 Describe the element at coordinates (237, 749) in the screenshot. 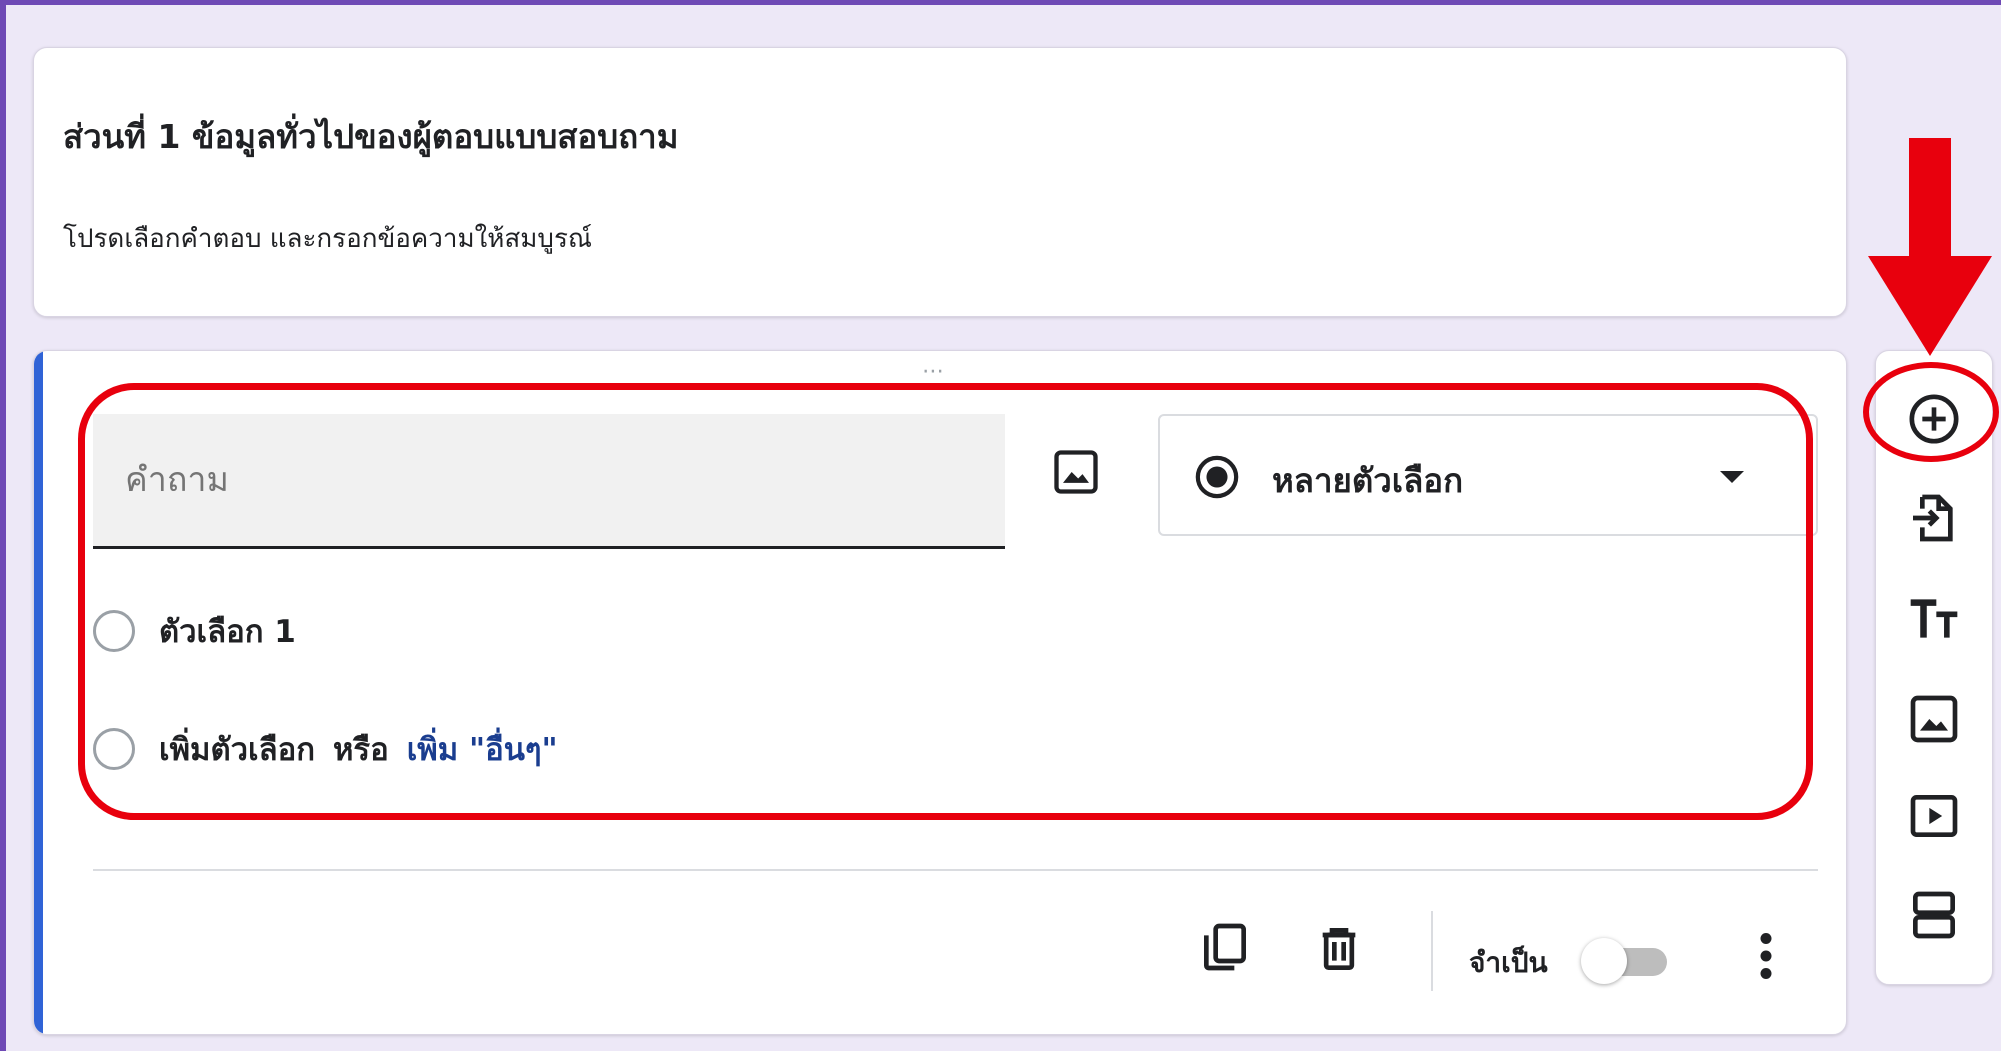

I see `add-option-link: เพิ่มตัวเลือก` at that location.